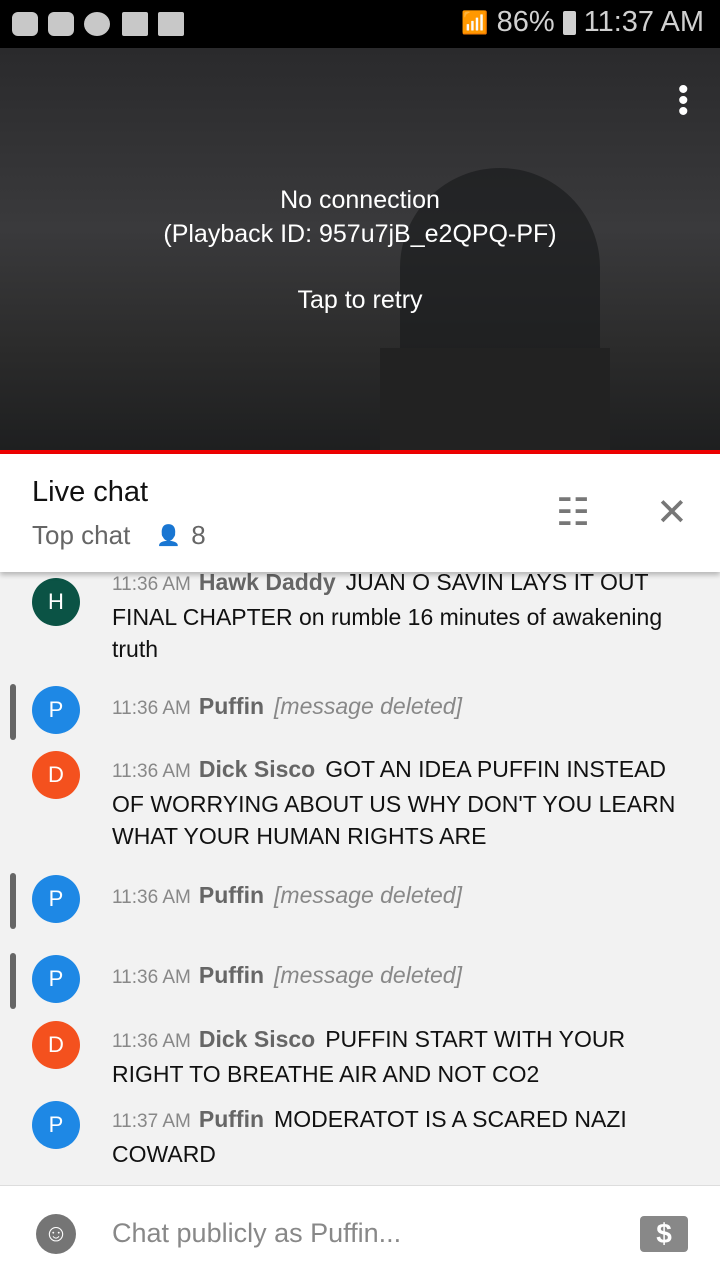  Describe the element at coordinates (360, 300) in the screenshot. I see `retry-link: Tap to retry` at that location.